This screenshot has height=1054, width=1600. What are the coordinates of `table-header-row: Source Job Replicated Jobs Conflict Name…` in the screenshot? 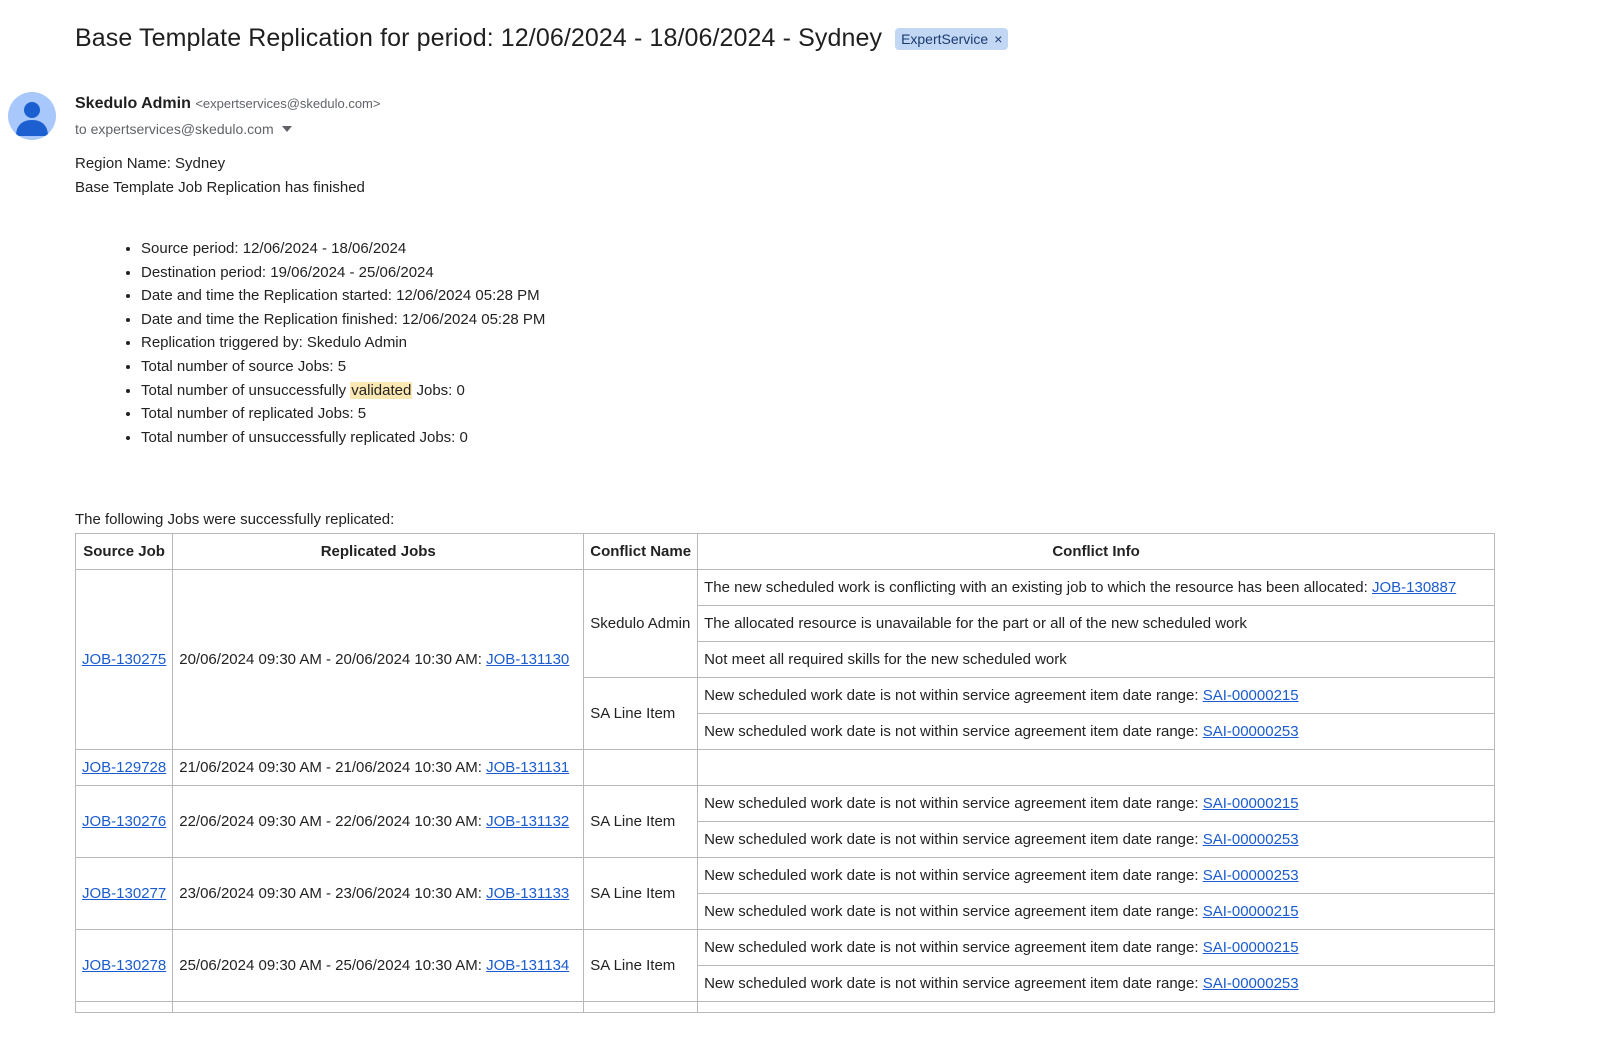 It's located at (785, 551).